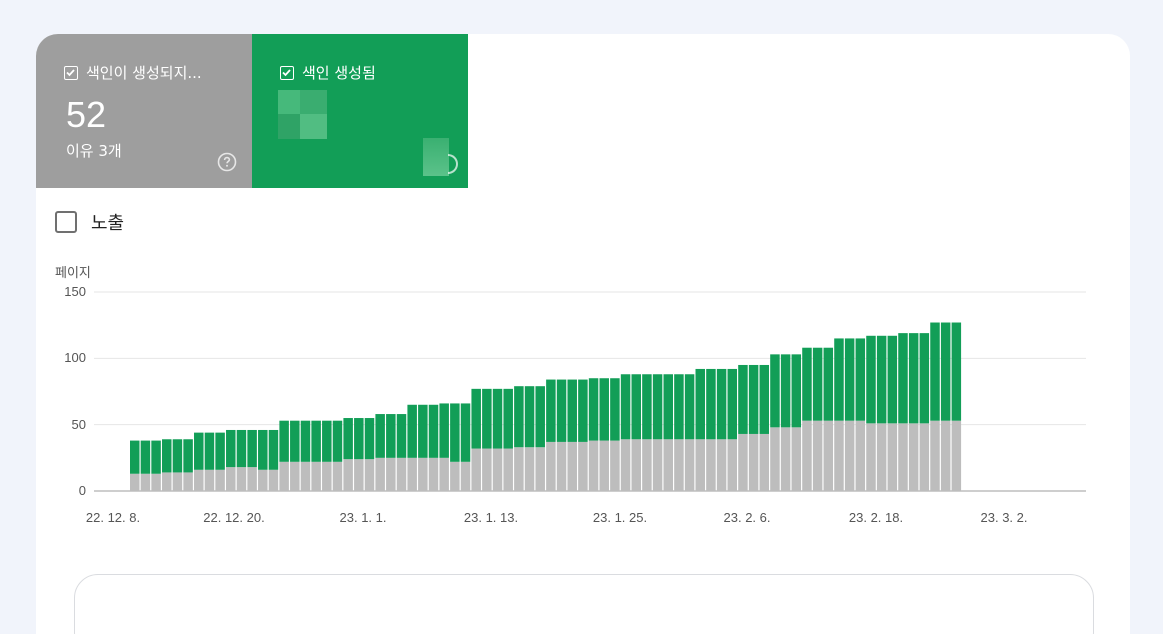 The width and height of the screenshot is (1163, 634). I want to click on x-tick-label: 22. 12. 8., so click(113, 517).